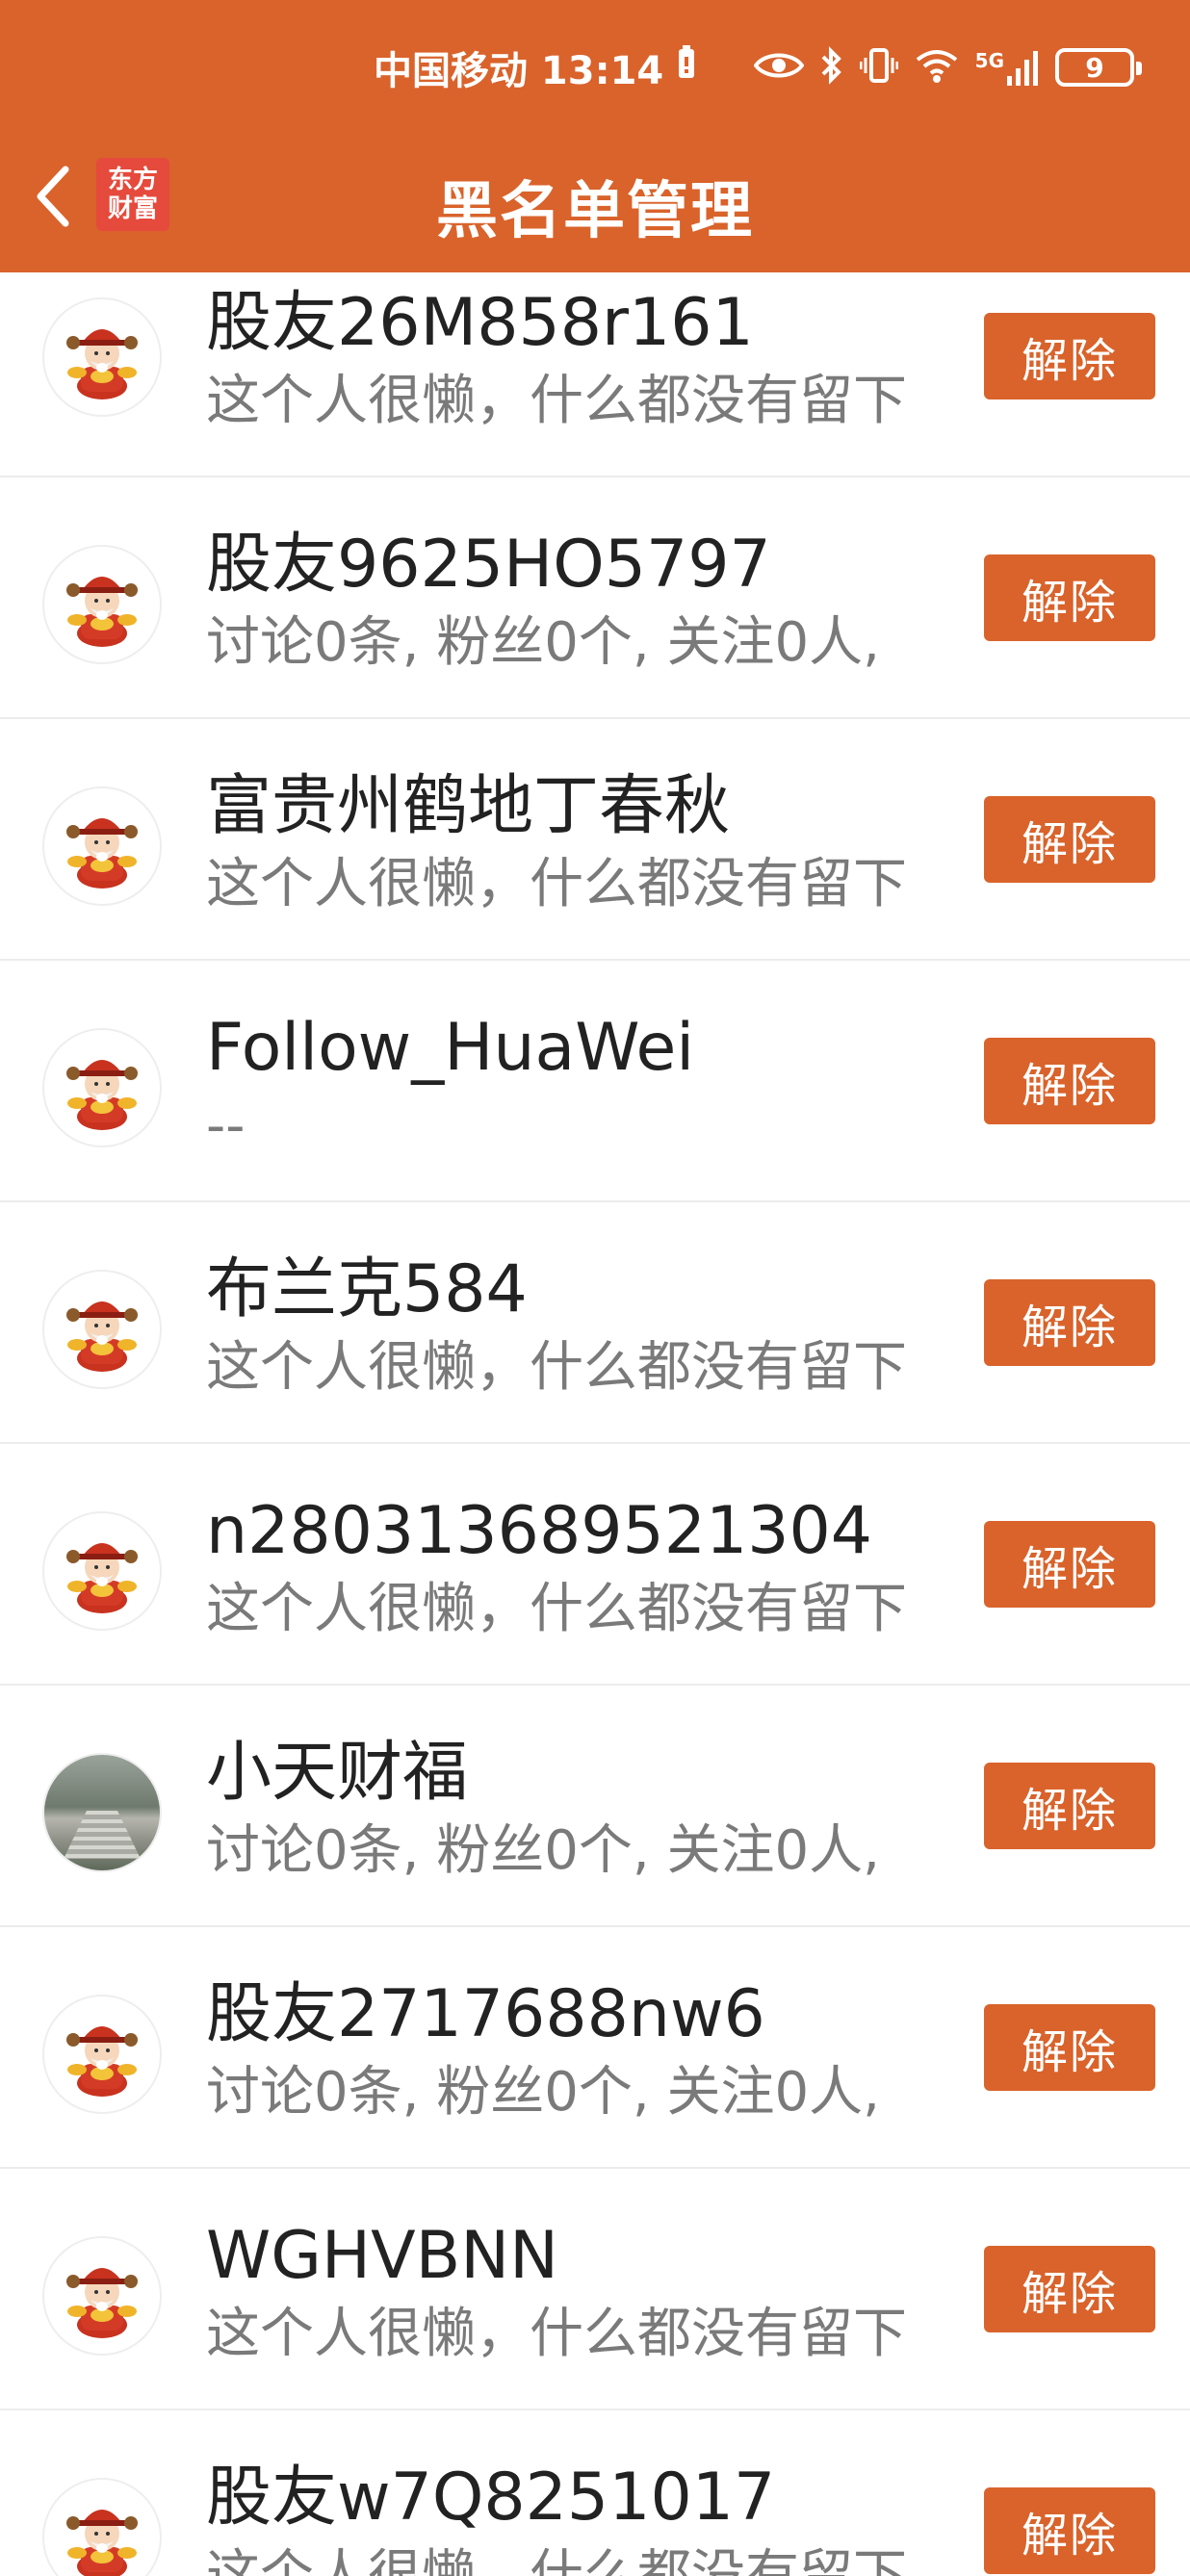 Image resolution: width=1190 pixels, height=2576 pixels. What do you see at coordinates (583, 2498) in the screenshot?
I see `user-name: 股友w7Q8251017` at bounding box center [583, 2498].